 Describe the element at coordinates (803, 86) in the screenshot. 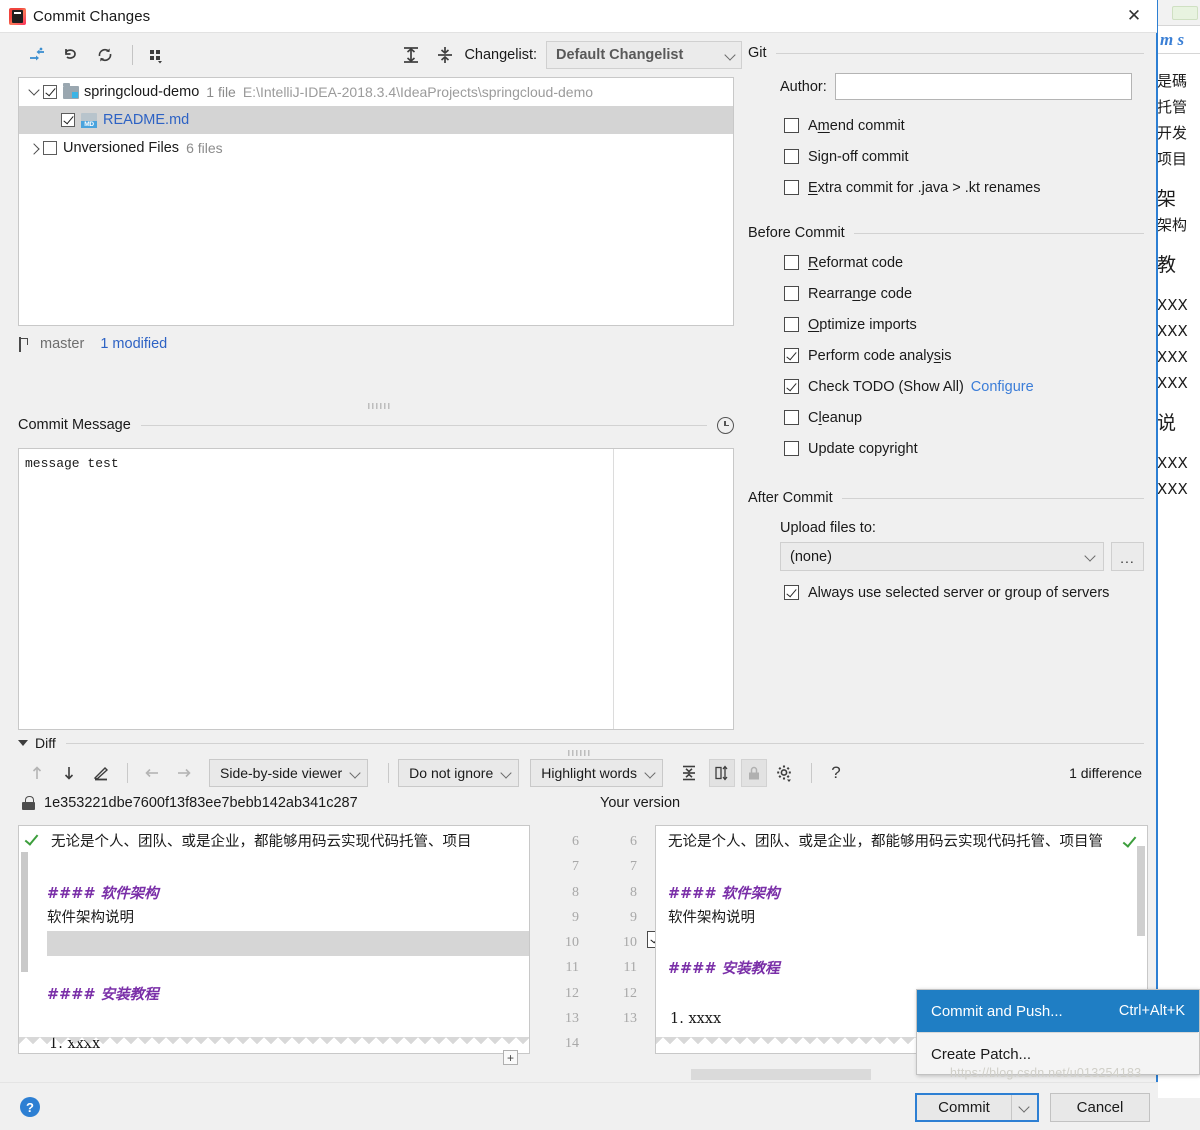

I see `author-label: Author:` at that location.